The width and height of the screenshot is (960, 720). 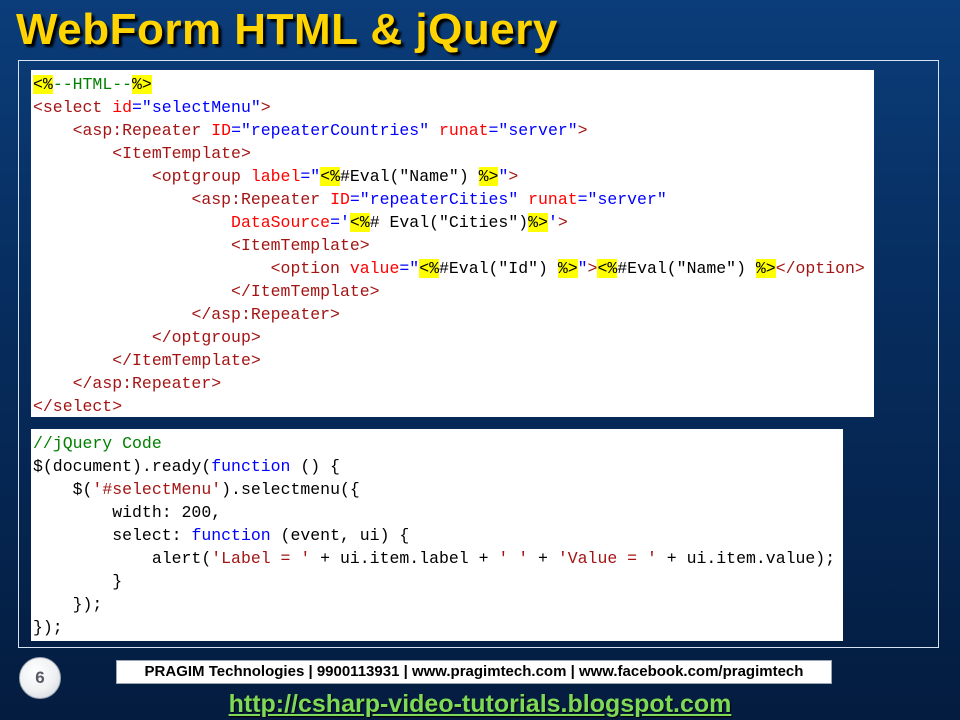 I want to click on code-token: ).selectmenu({, so click(x=290, y=489).